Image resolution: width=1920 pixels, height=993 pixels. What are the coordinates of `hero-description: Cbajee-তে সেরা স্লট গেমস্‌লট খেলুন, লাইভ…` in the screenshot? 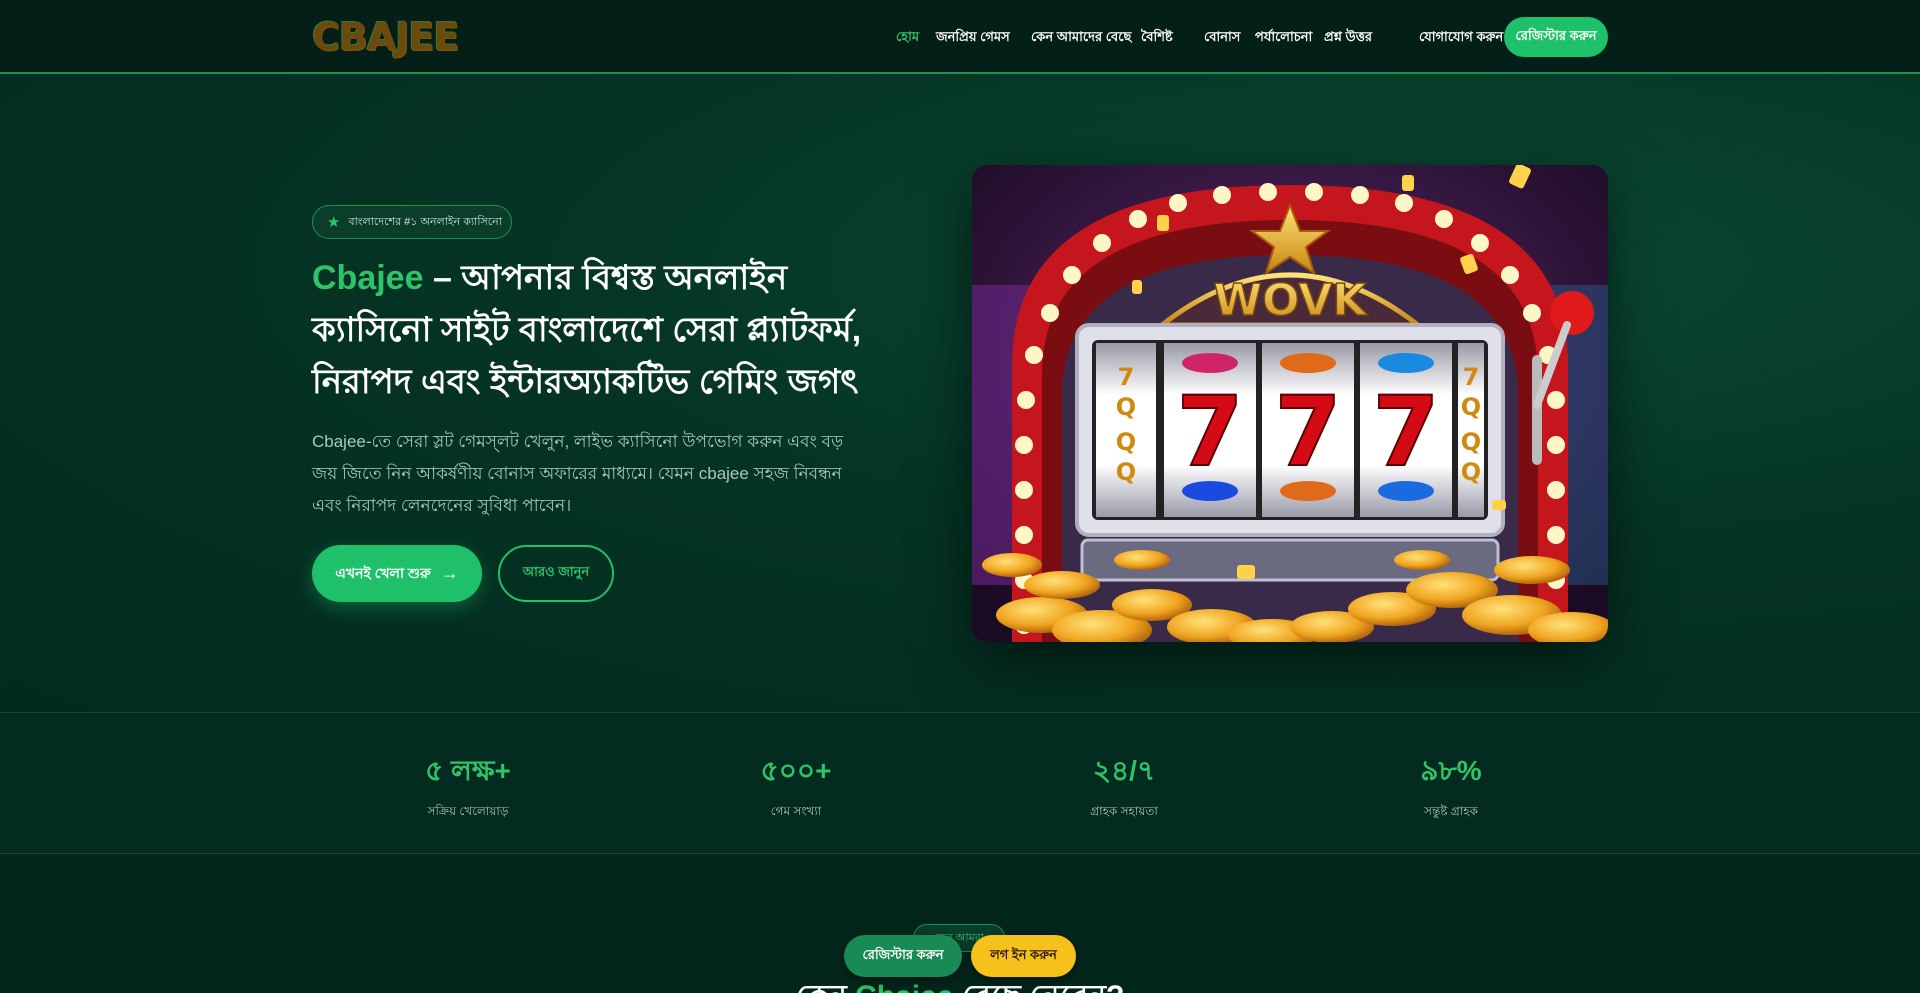 It's located at (578, 473).